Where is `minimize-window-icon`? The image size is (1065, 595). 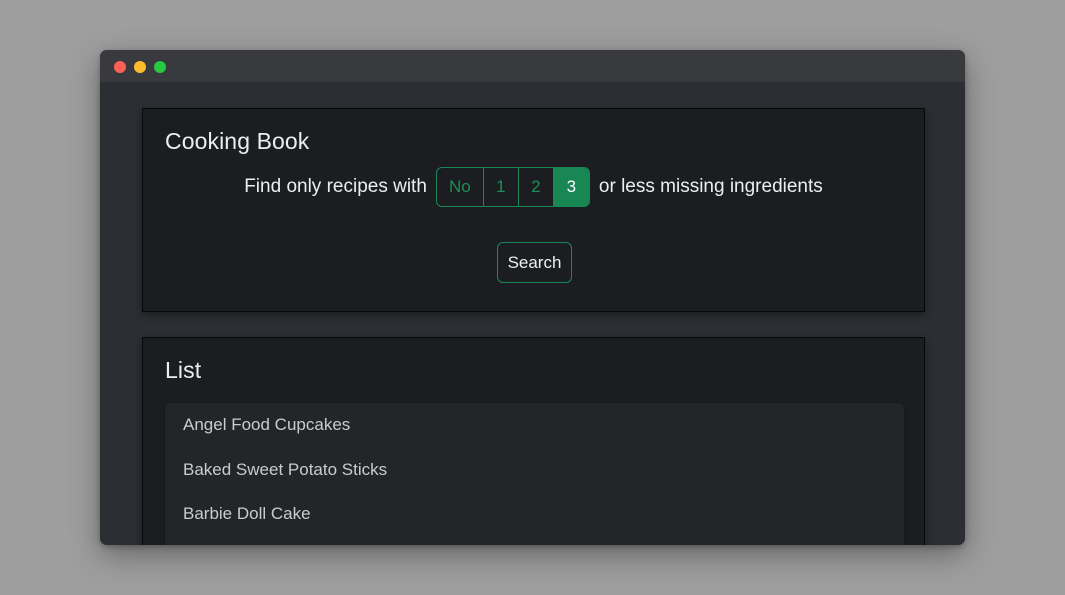
minimize-window-icon is located at coordinates (140, 67).